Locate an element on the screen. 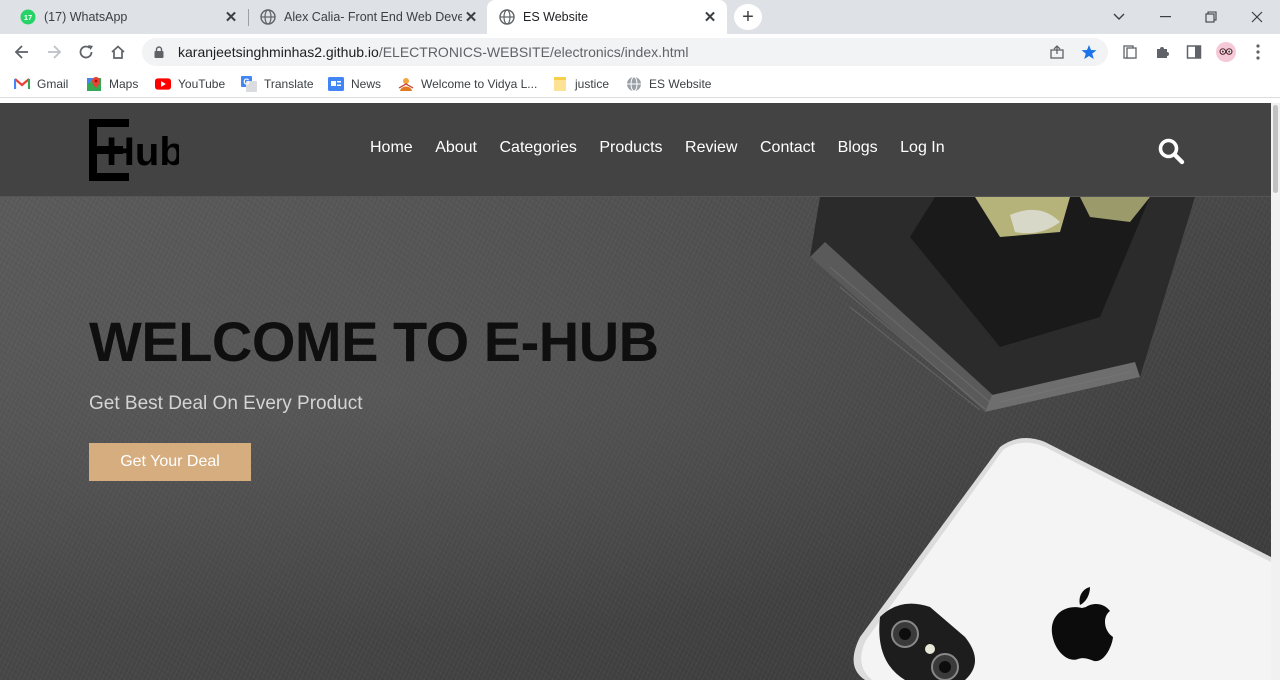 The height and width of the screenshot is (680, 1280). bookmark-label: Translate is located at coordinates (289, 84).